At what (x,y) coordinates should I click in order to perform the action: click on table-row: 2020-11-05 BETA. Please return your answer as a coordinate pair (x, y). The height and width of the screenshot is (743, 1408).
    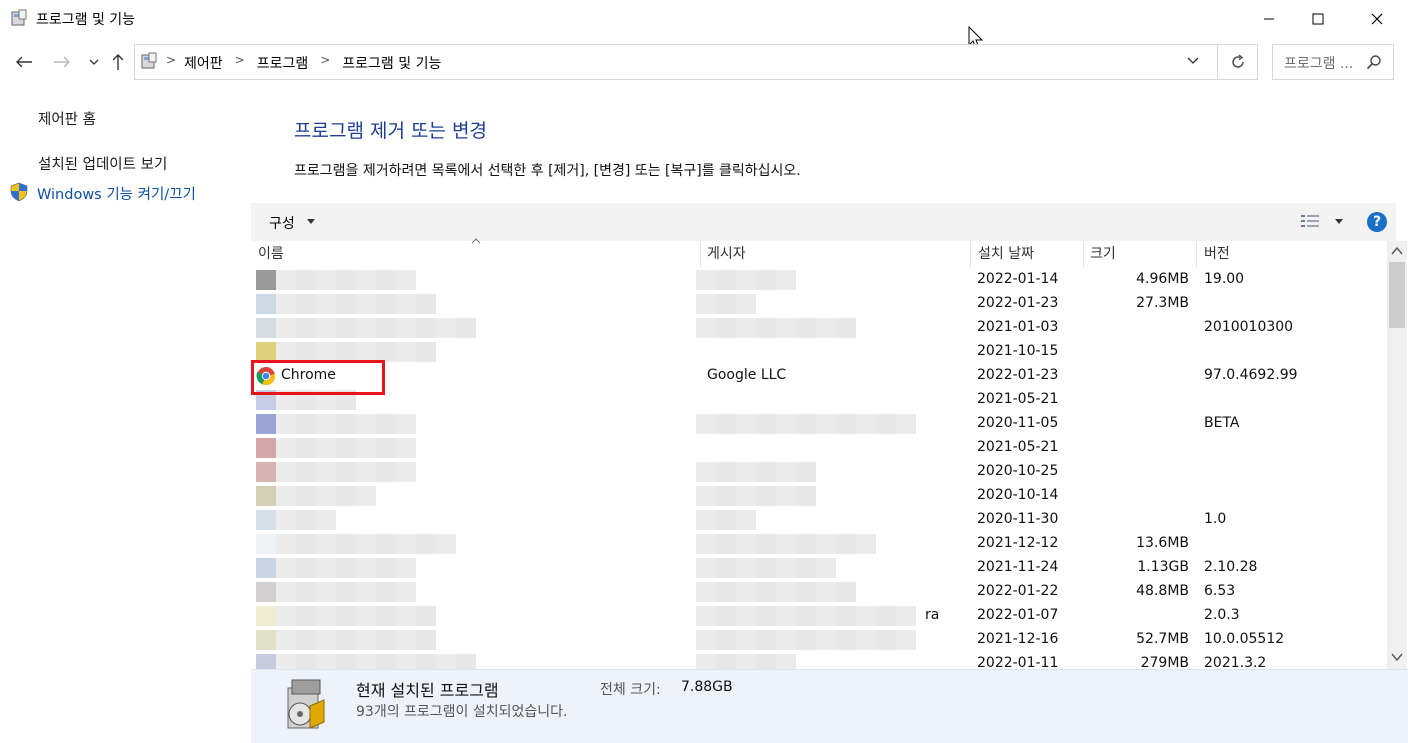
    Looking at the image, I should click on (819, 424).